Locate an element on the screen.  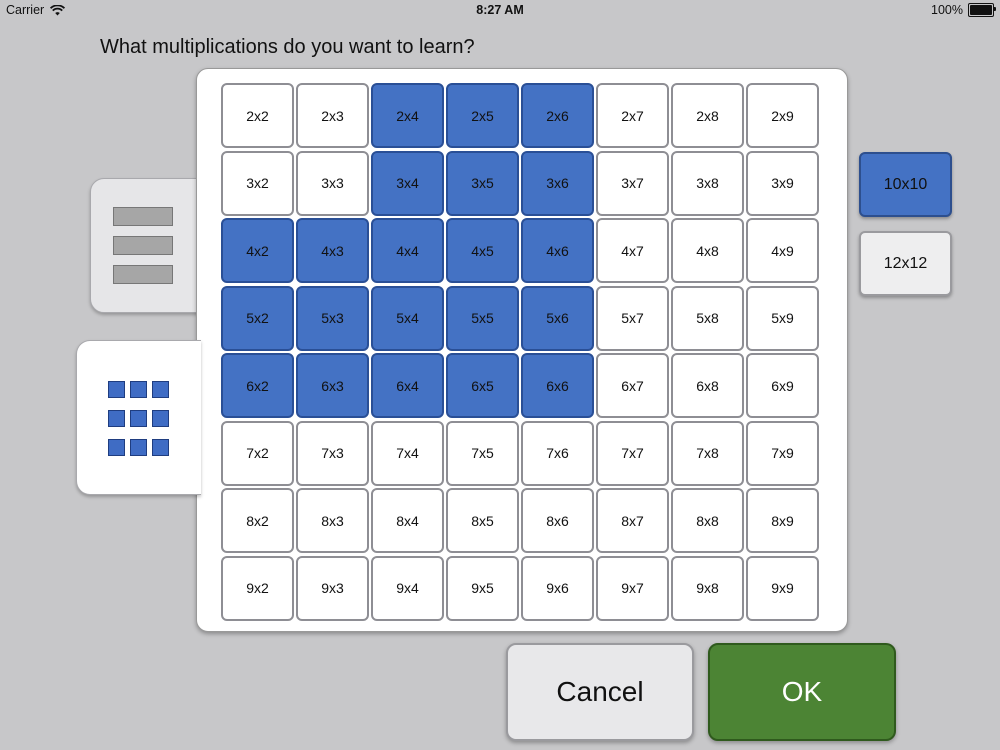
grid-cell: 2x8 is located at coordinates (707, 115).